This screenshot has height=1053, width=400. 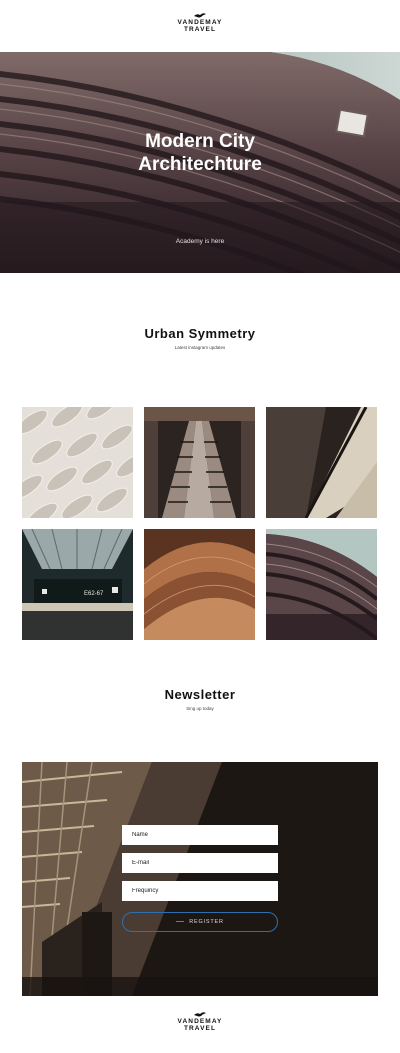 I want to click on facade-image, so click(x=77, y=462).